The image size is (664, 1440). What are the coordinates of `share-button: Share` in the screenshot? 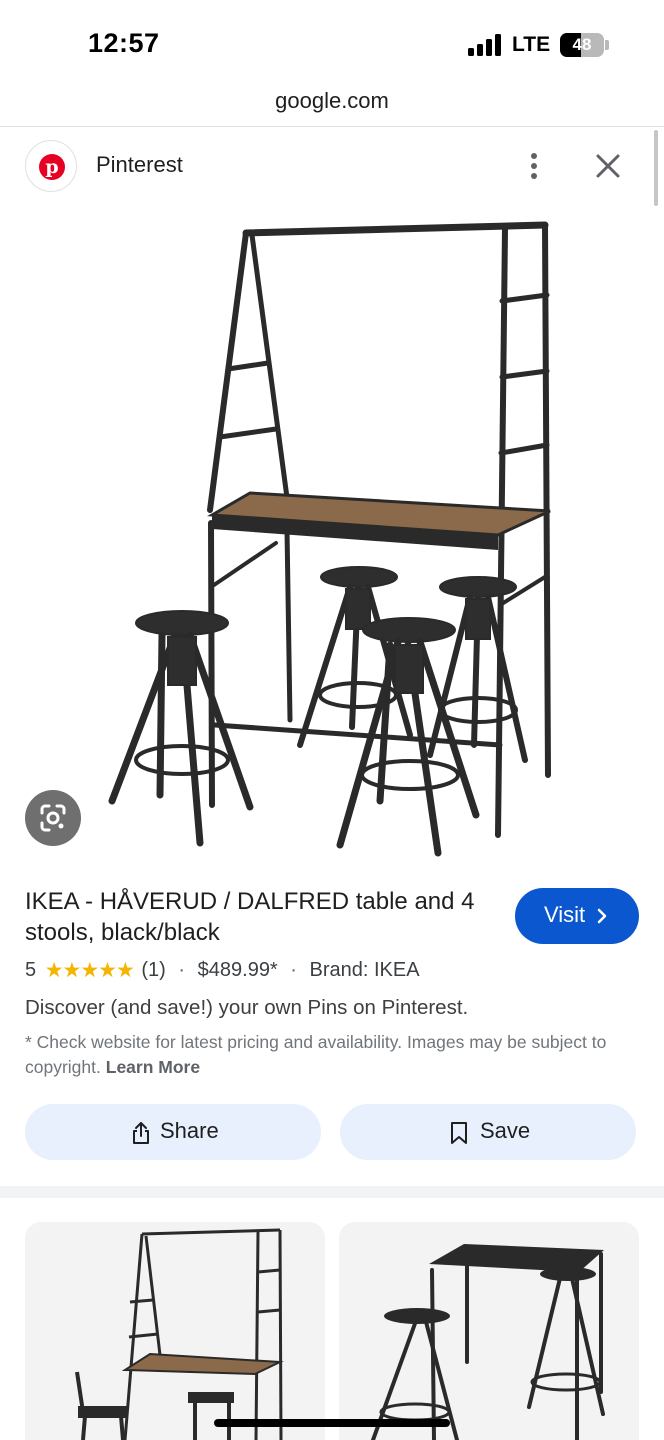 It's located at (173, 1132).